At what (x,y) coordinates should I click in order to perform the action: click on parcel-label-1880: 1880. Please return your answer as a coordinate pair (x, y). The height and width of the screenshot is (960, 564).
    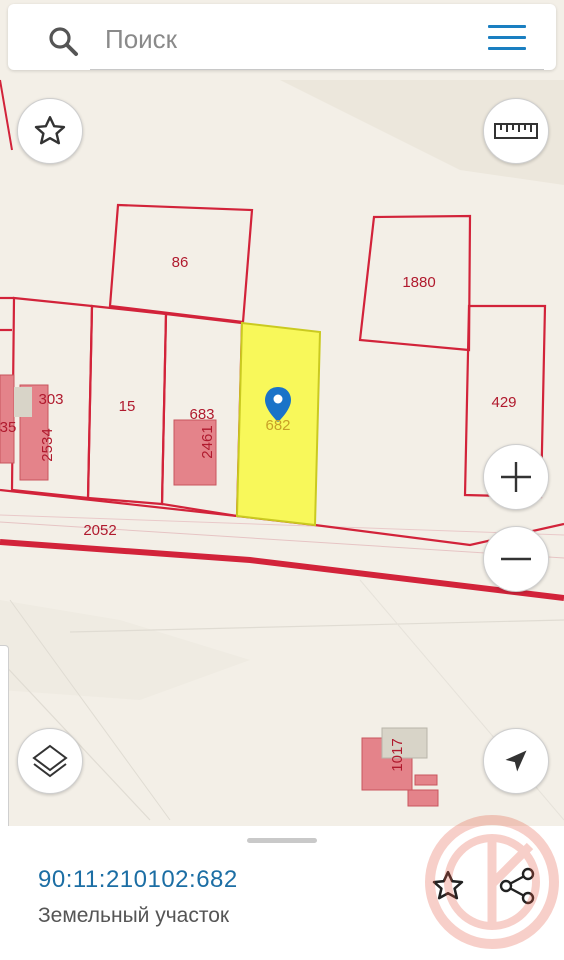
    Looking at the image, I should click on (418, 282).